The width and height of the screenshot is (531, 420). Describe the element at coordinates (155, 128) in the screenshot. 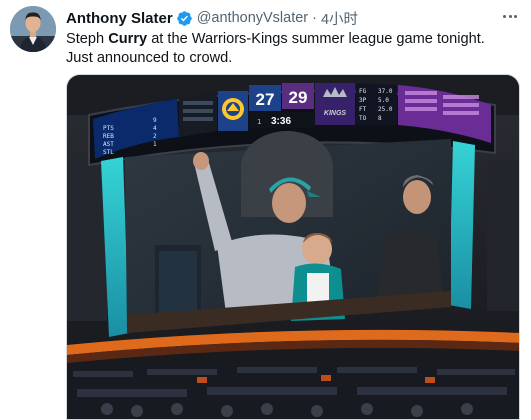

I see `stat-value: 4` at that location.